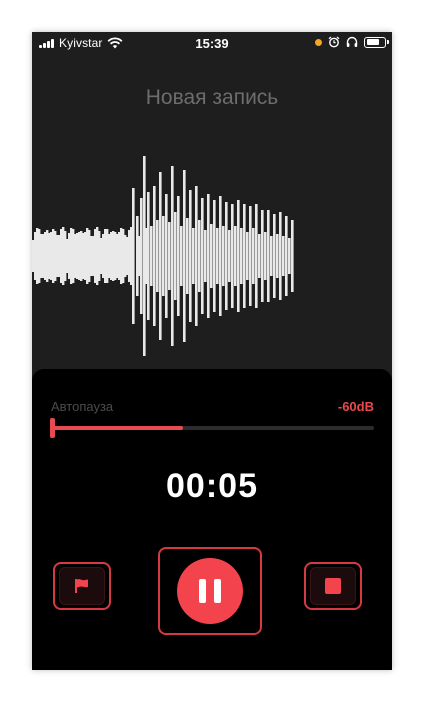 This screenshot has width=424, height=703. What do you see at coordinates (212, 486) in the screenshot?
I see `elapsed-timer: 00:05` at bounding box center [212, 486].